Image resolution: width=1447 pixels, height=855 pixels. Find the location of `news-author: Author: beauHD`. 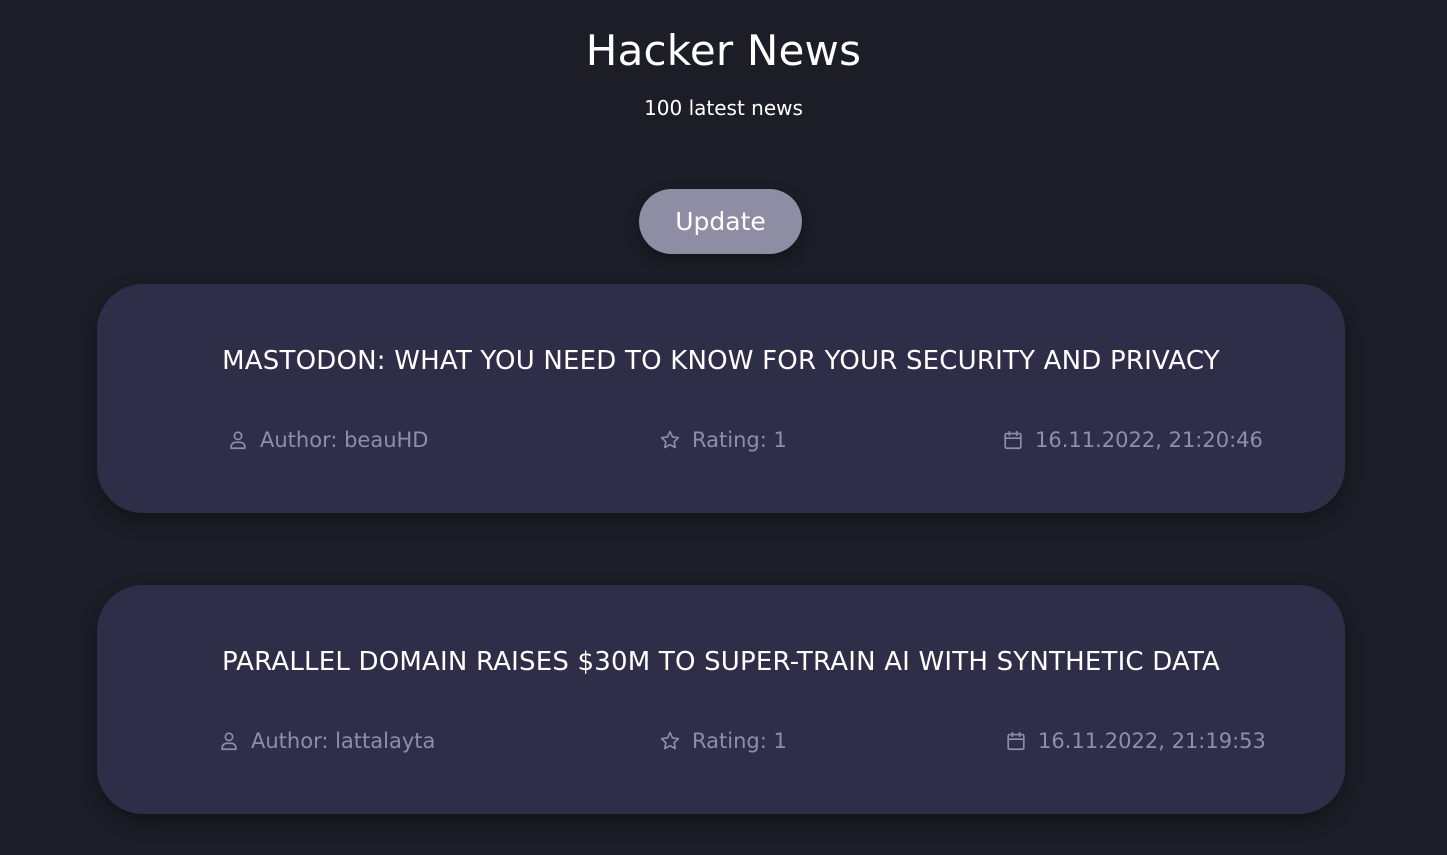

news-author: Author: beauHD is located at coordinates (327, 440).